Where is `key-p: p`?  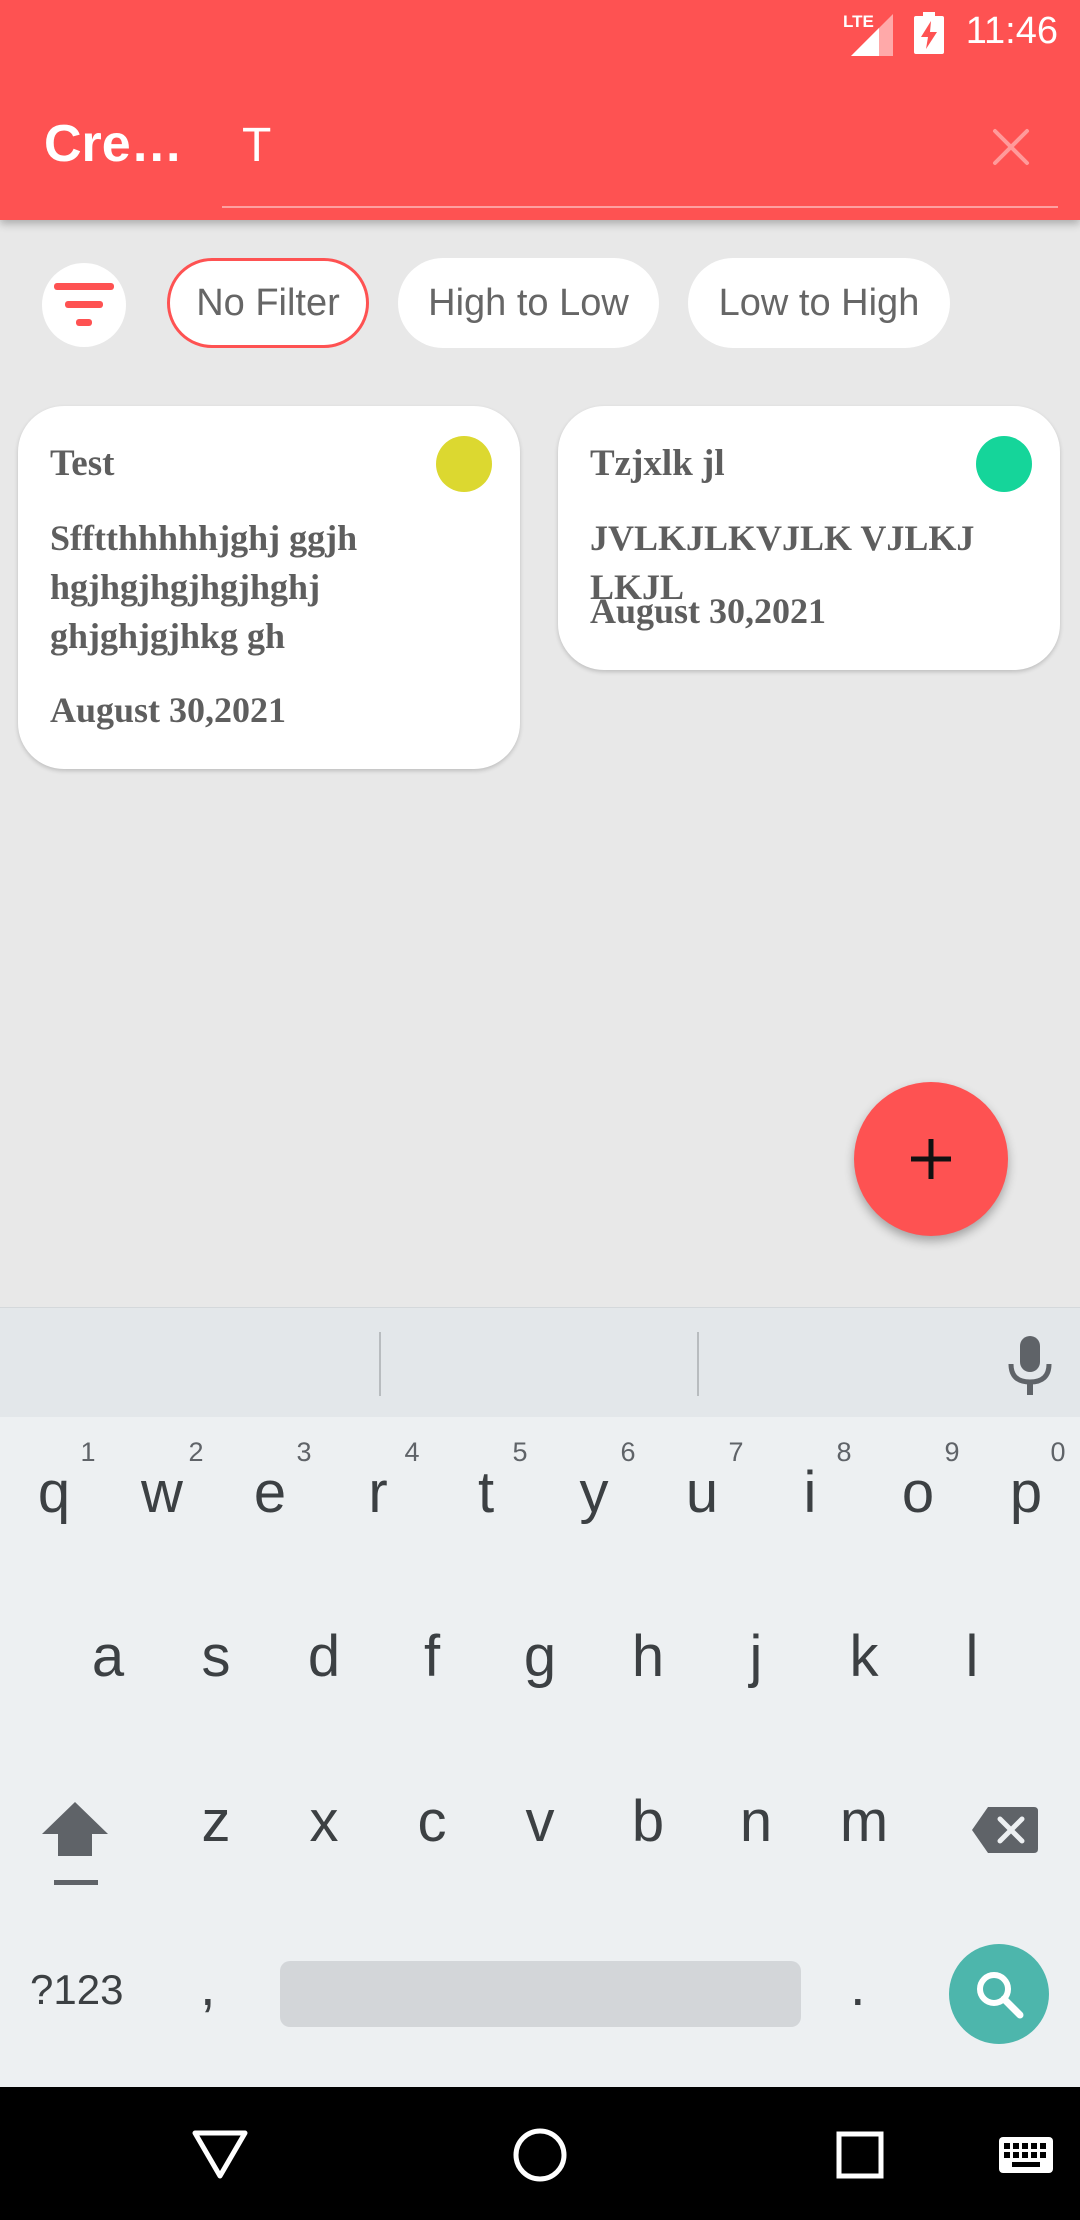 key-p: p is located at coordinates (1026, 1492).